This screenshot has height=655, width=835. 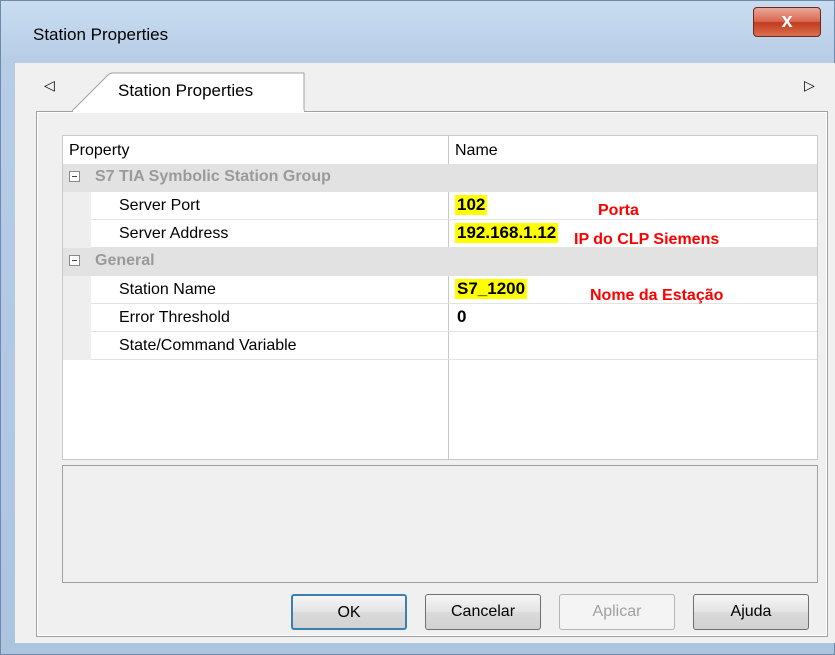 I want to click on table-row: Error Threshold 0, so click(x=440, y=318).